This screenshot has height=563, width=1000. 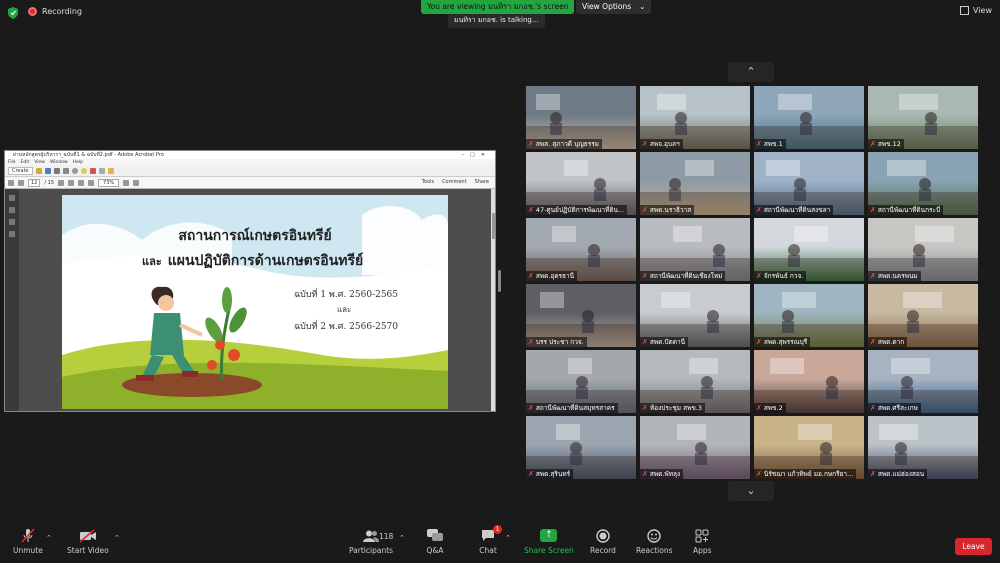 I want to click on stamp-icon, so click(x=110, y=171).